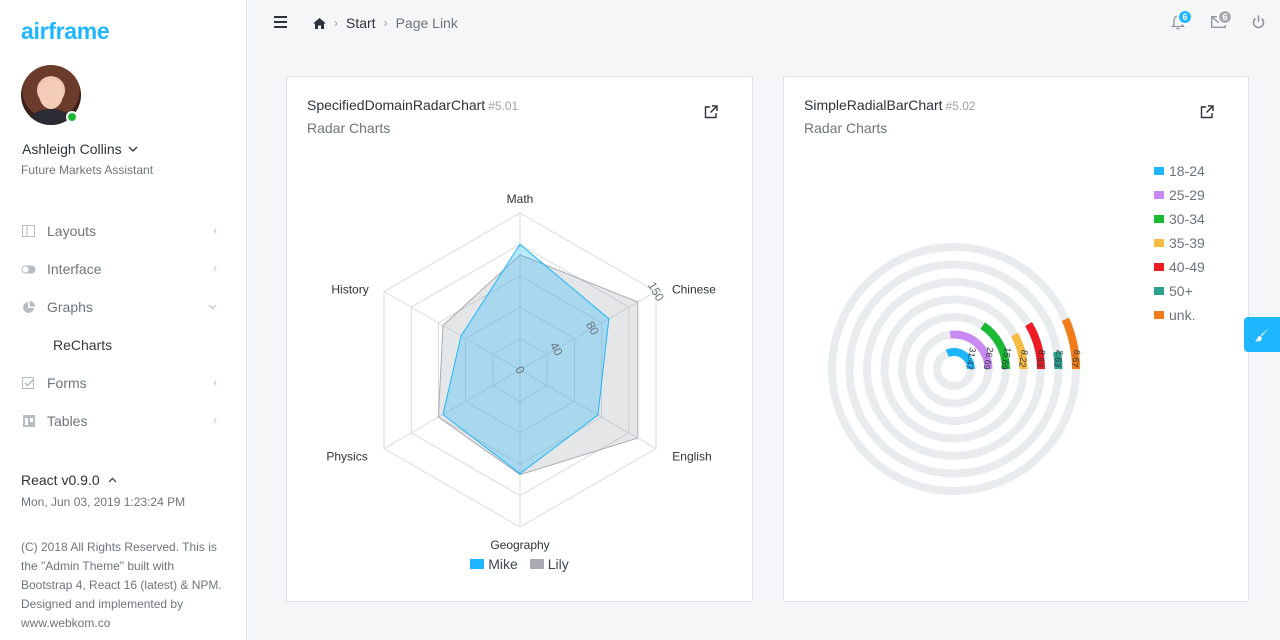  Describe the element at coordinates (123, 269) in the screenshot. I see `sidebar-item-interface: Interface ‹` at that location.